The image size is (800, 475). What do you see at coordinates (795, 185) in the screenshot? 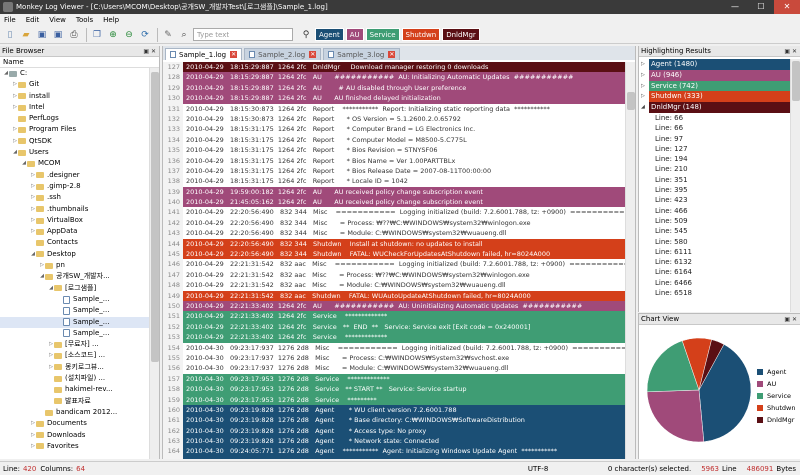
I see `highlighting-scrollbar` at bounding box center [795, 185].